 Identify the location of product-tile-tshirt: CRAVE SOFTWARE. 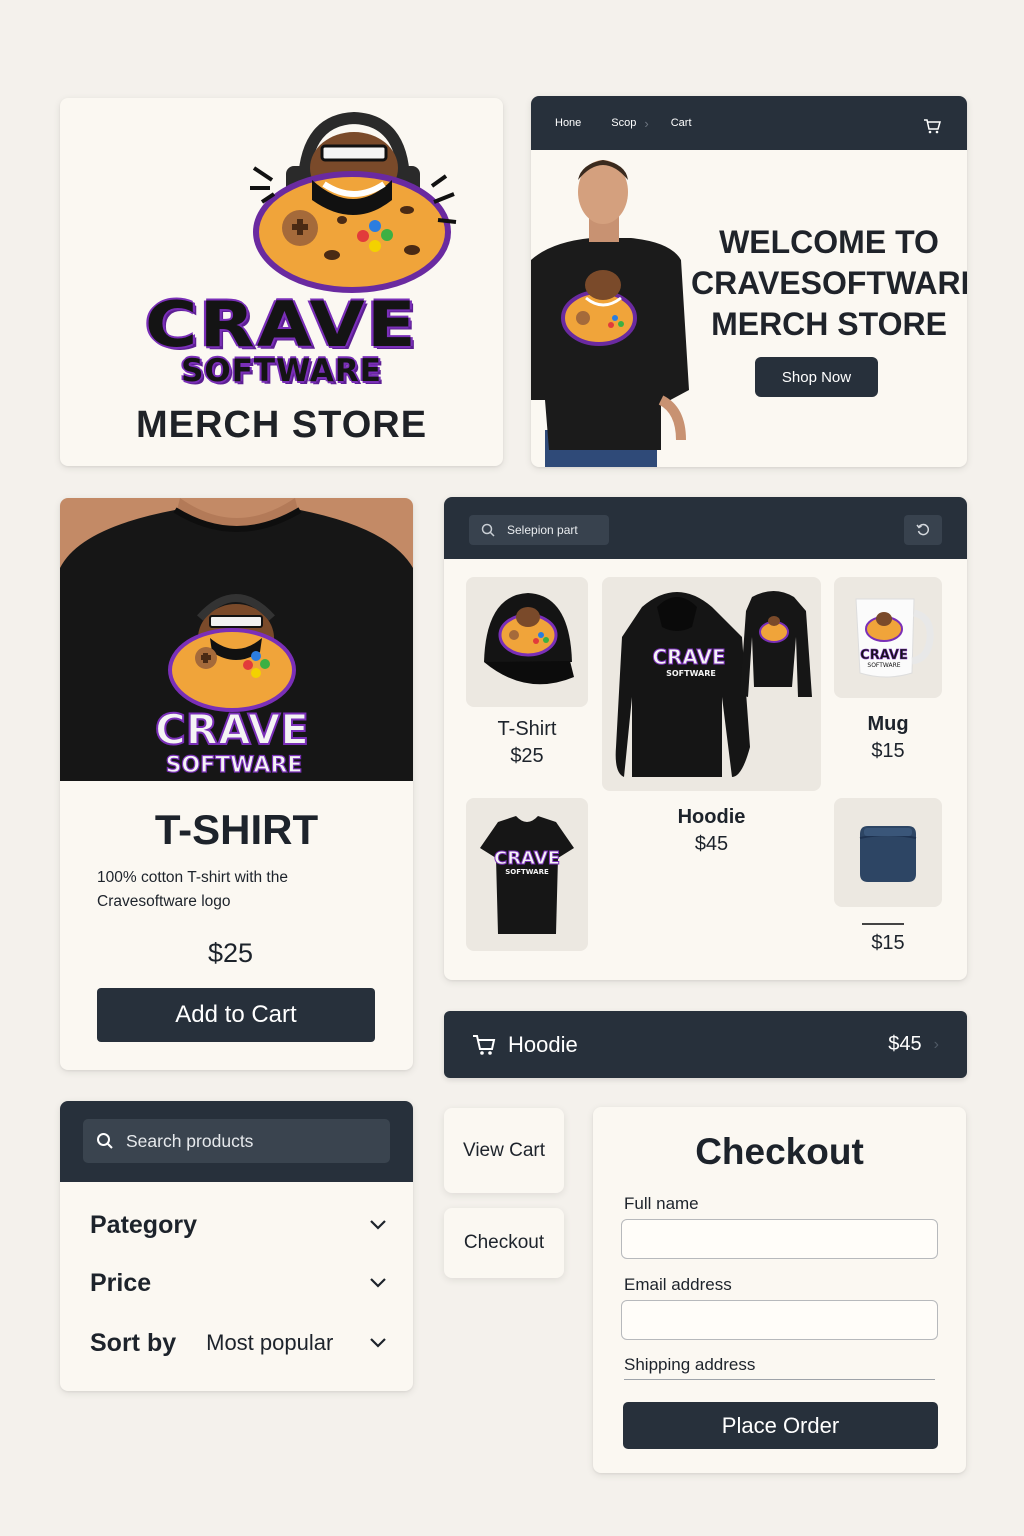
(527, 874).